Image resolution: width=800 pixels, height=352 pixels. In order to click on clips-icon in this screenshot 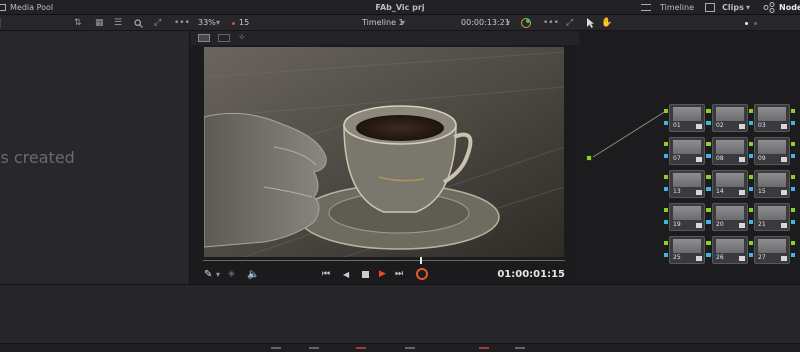, I will do `click(710, 7)`.